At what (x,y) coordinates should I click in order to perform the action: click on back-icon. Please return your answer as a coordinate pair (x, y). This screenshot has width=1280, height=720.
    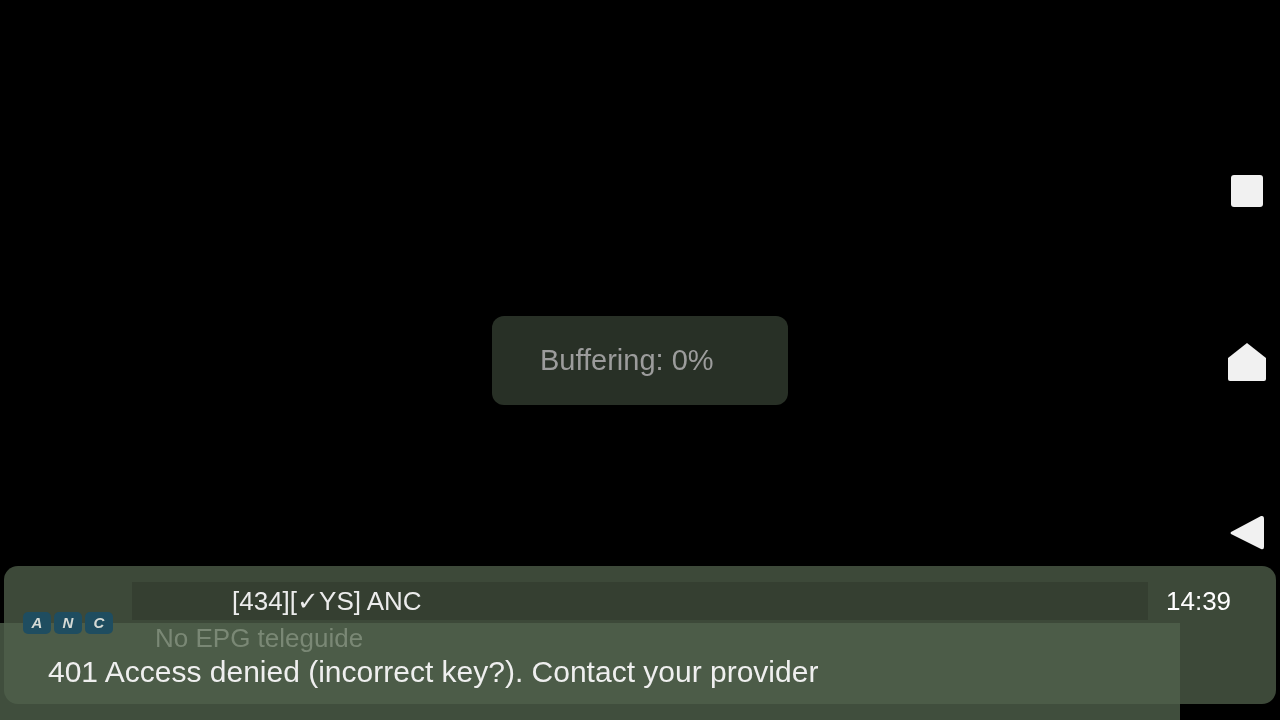
    Looking at the image, I should click on (1247, 533).